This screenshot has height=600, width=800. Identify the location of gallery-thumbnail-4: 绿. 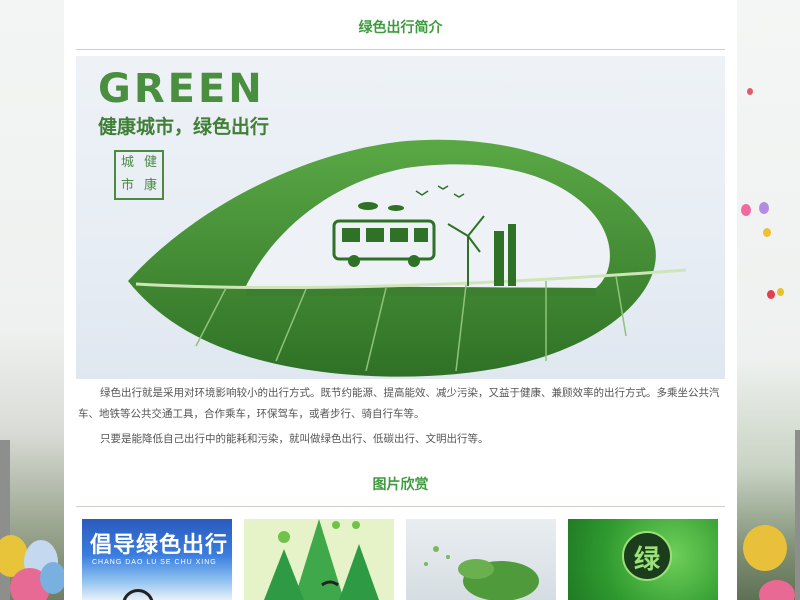
(643, 559).